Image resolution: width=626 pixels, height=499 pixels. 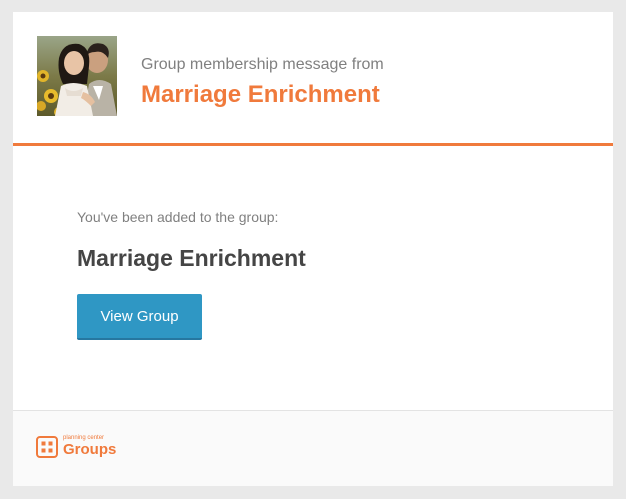 I want to click on group-photo, so click(x=77, y=76).